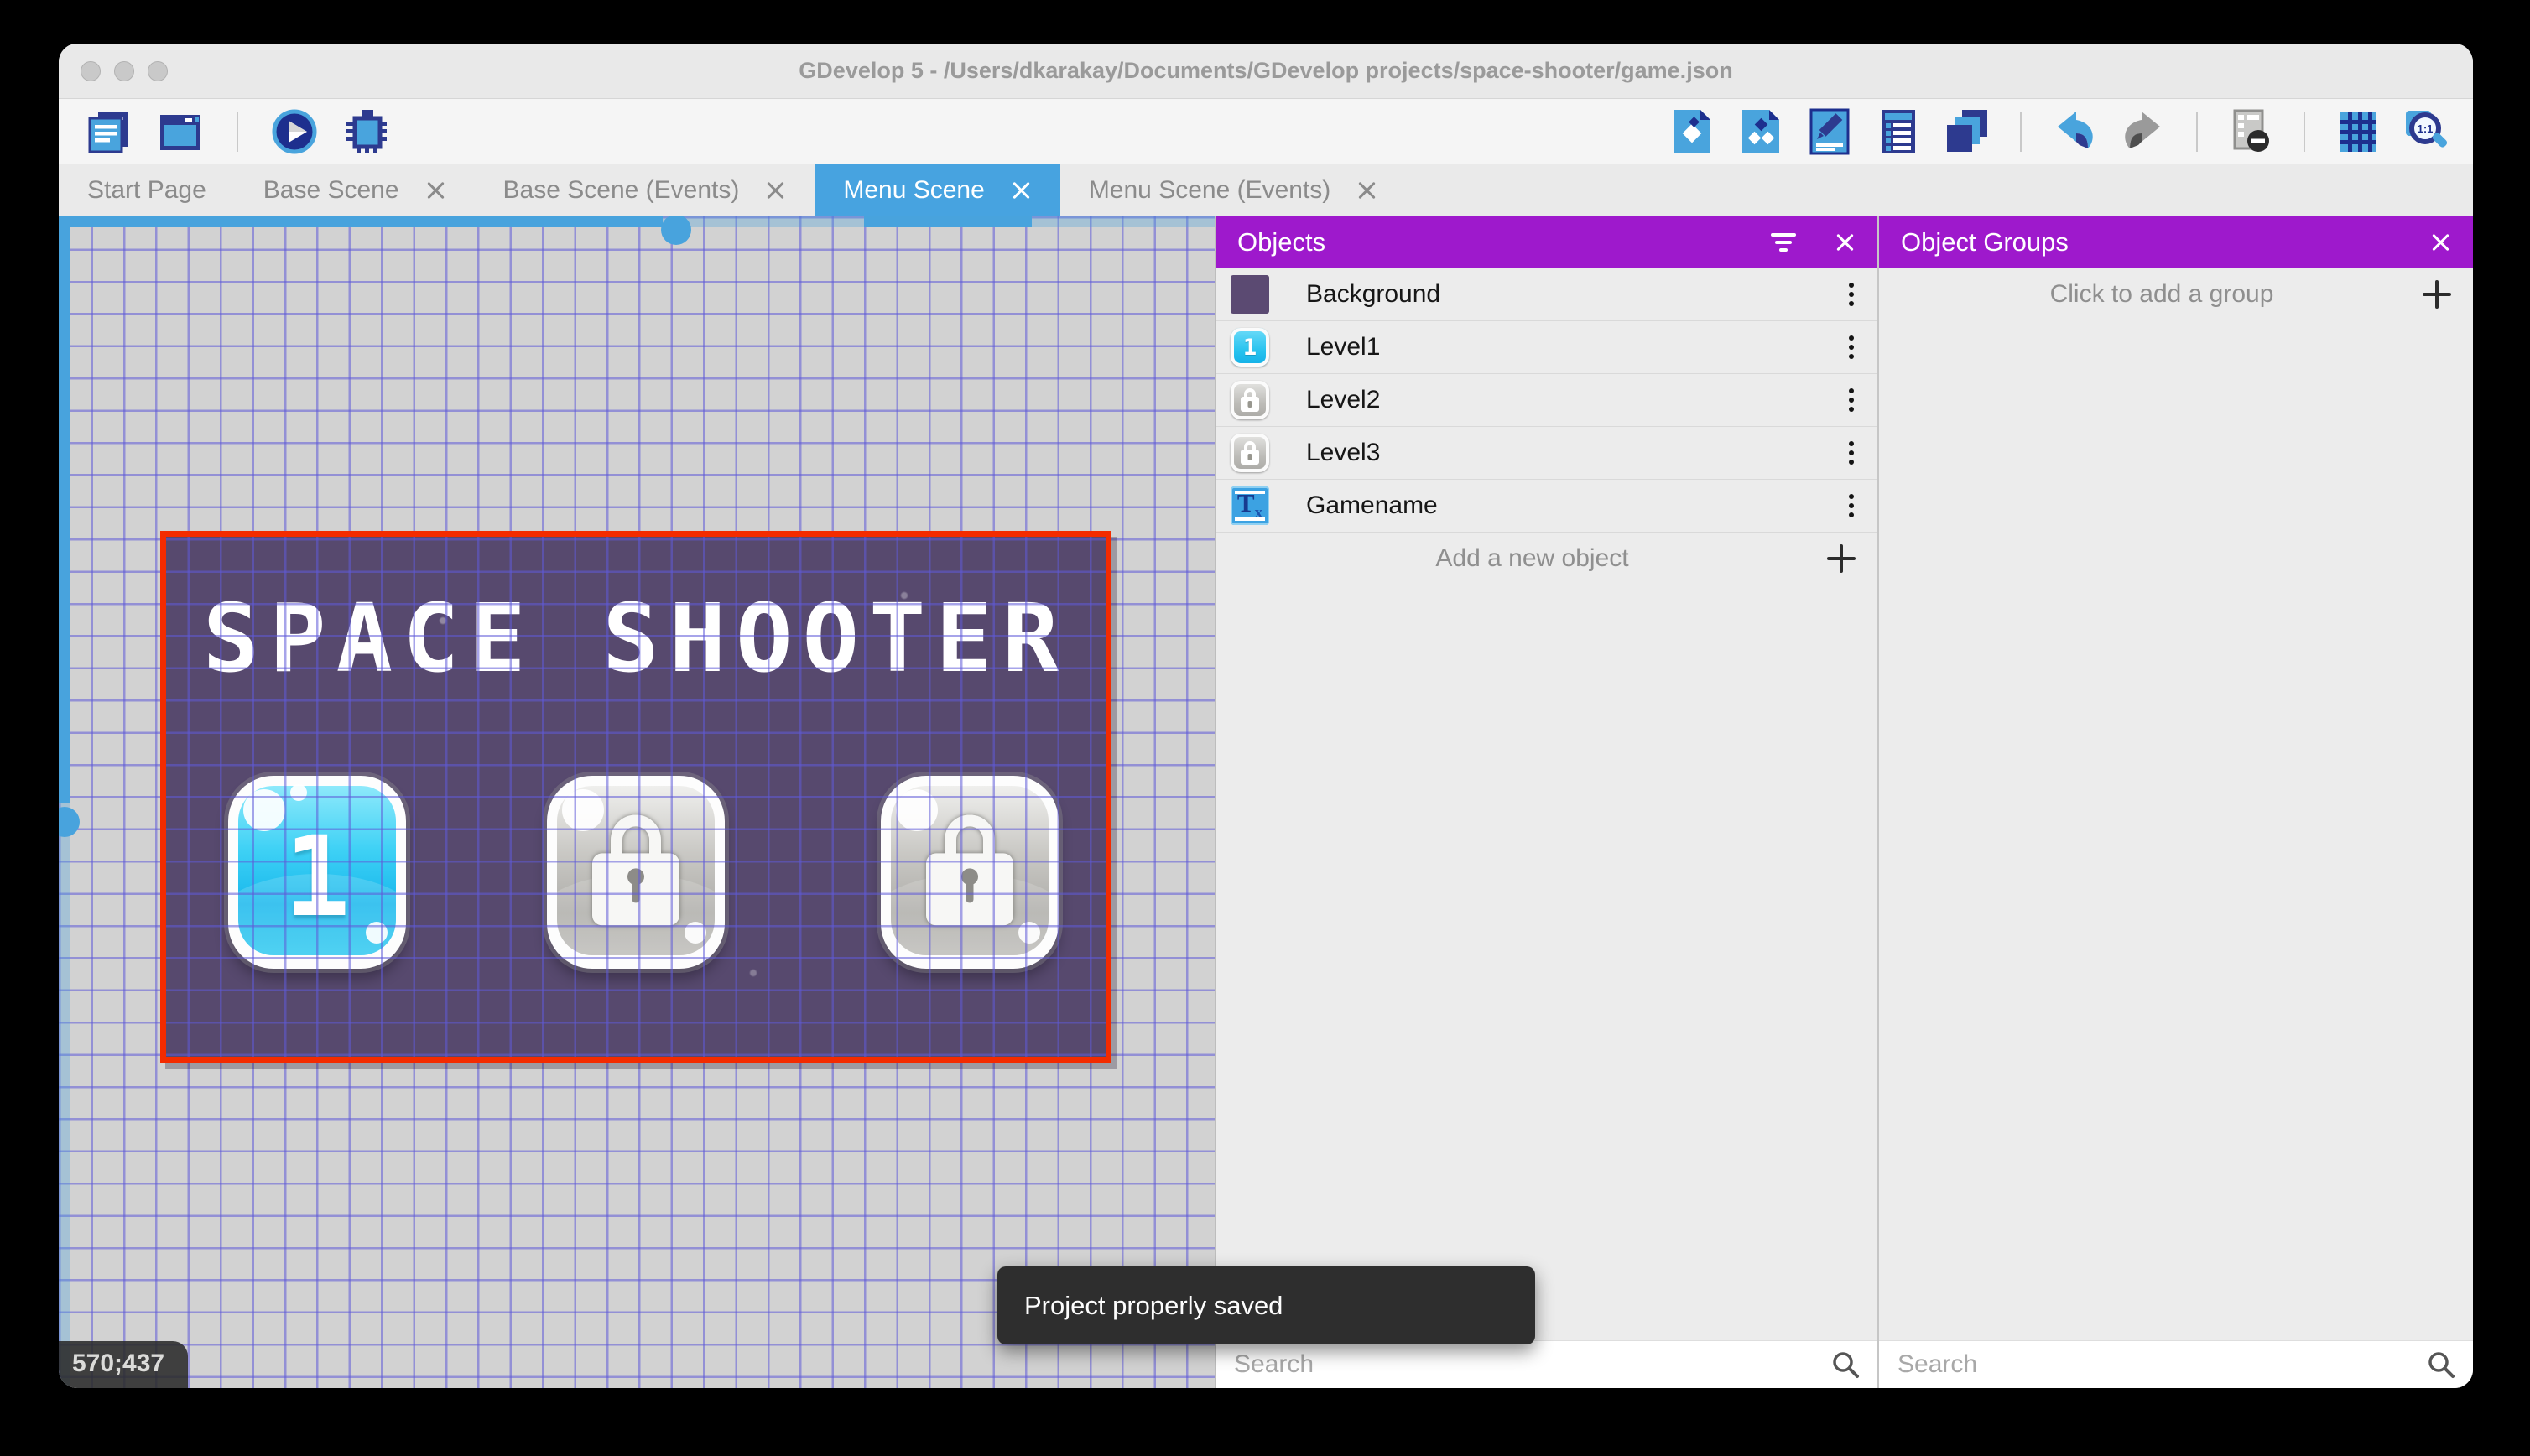  I want to click on vertical-scrollbar, so click(69, 802).